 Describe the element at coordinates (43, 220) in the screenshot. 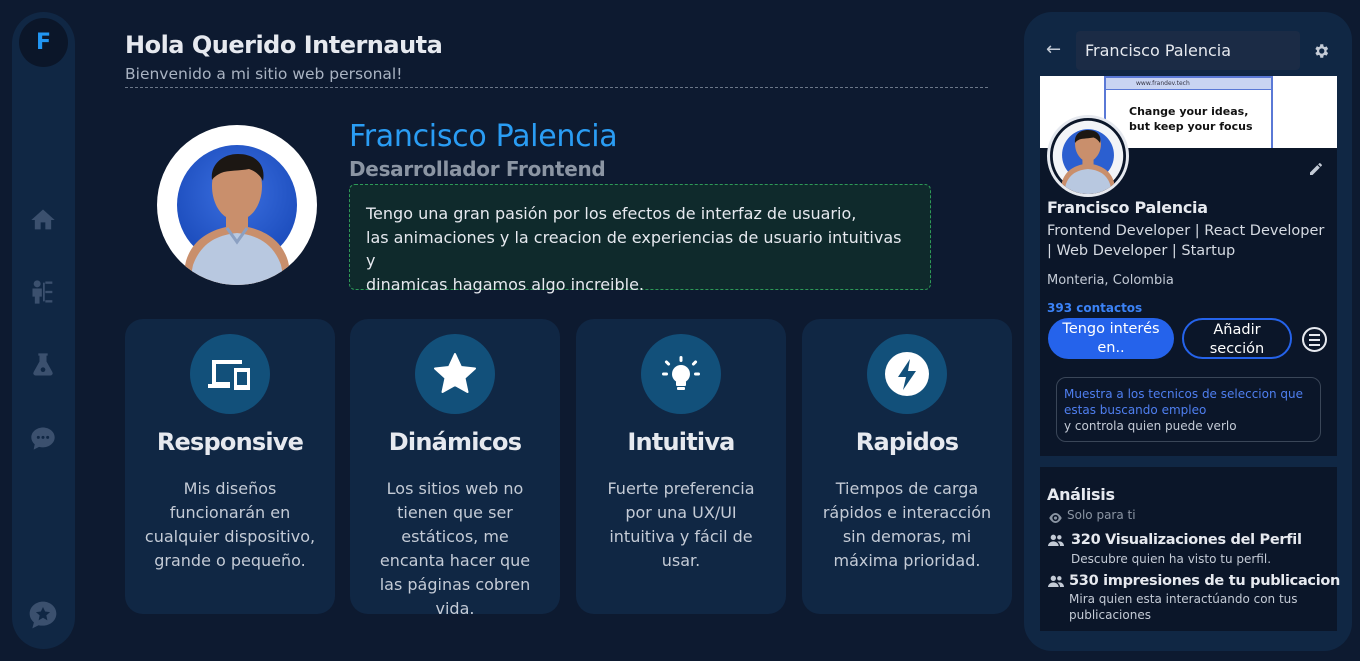

I see `home-icon` at that location.